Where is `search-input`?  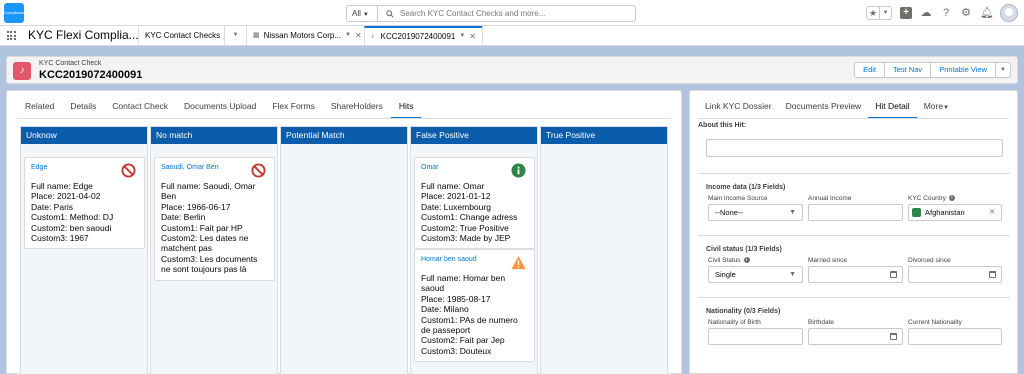
search-input is located at coordinates (510, 13).